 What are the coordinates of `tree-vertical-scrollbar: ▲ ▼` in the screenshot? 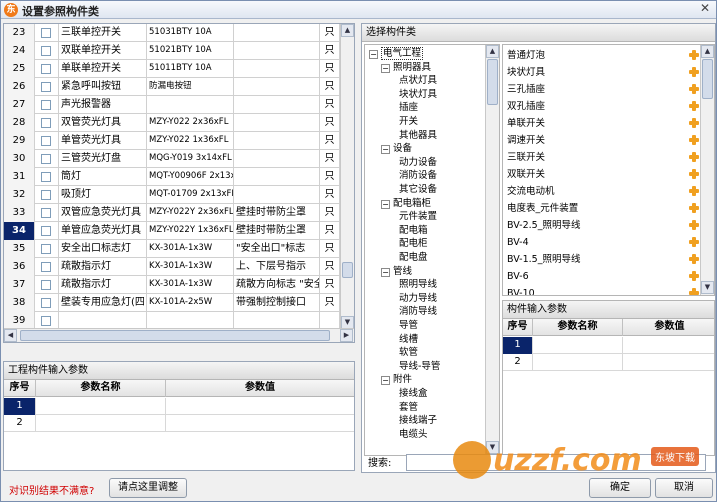 It's located at (492, 250).